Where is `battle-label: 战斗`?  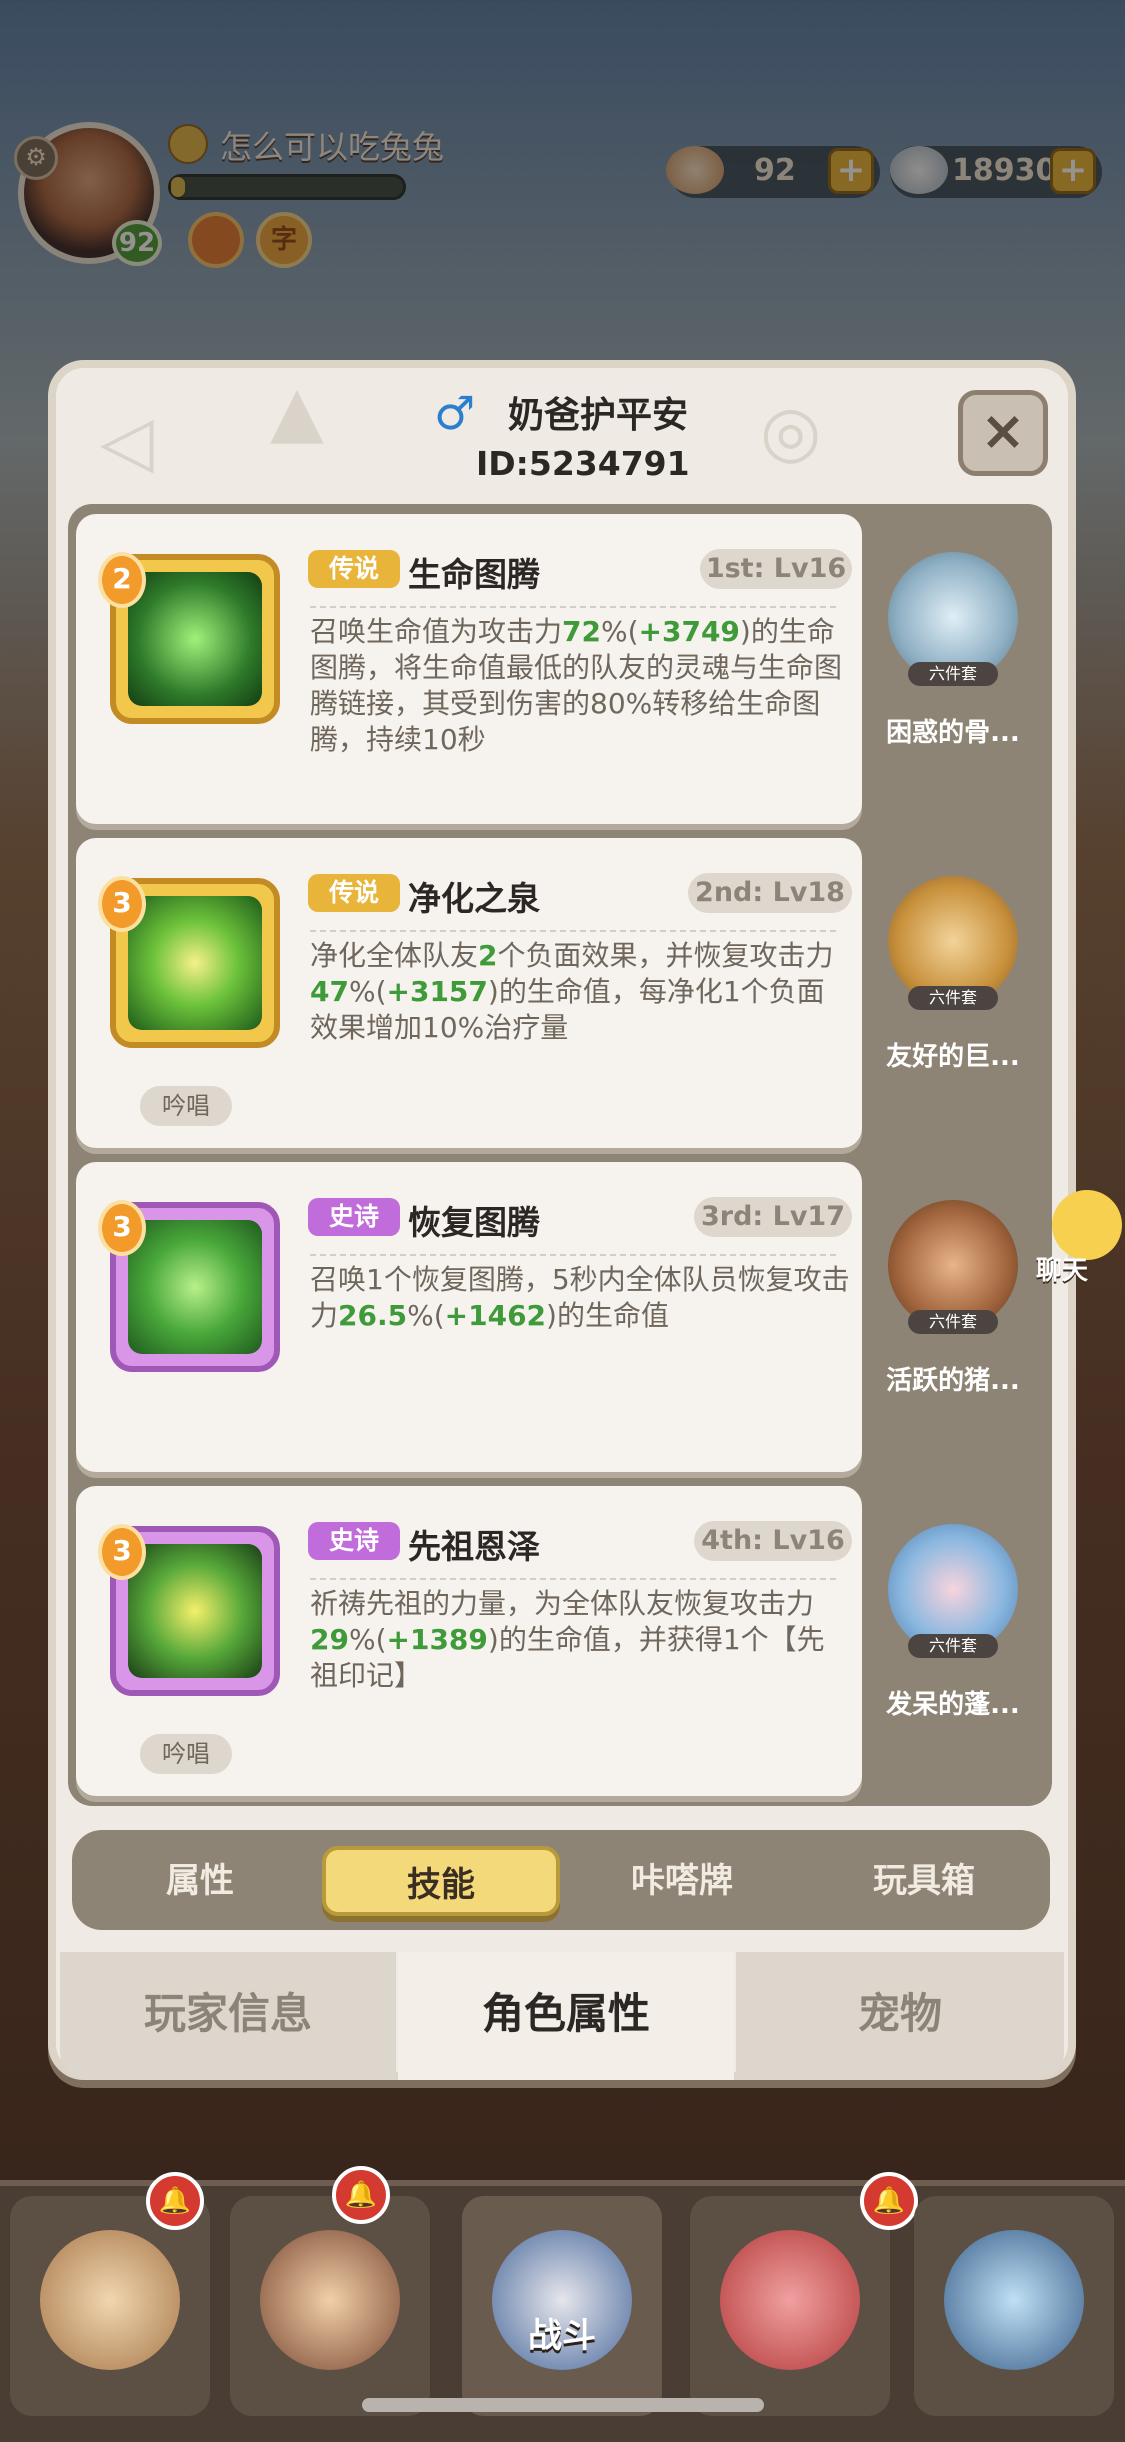
battle-label: 战斗 is located at coordinates (562, 2336).